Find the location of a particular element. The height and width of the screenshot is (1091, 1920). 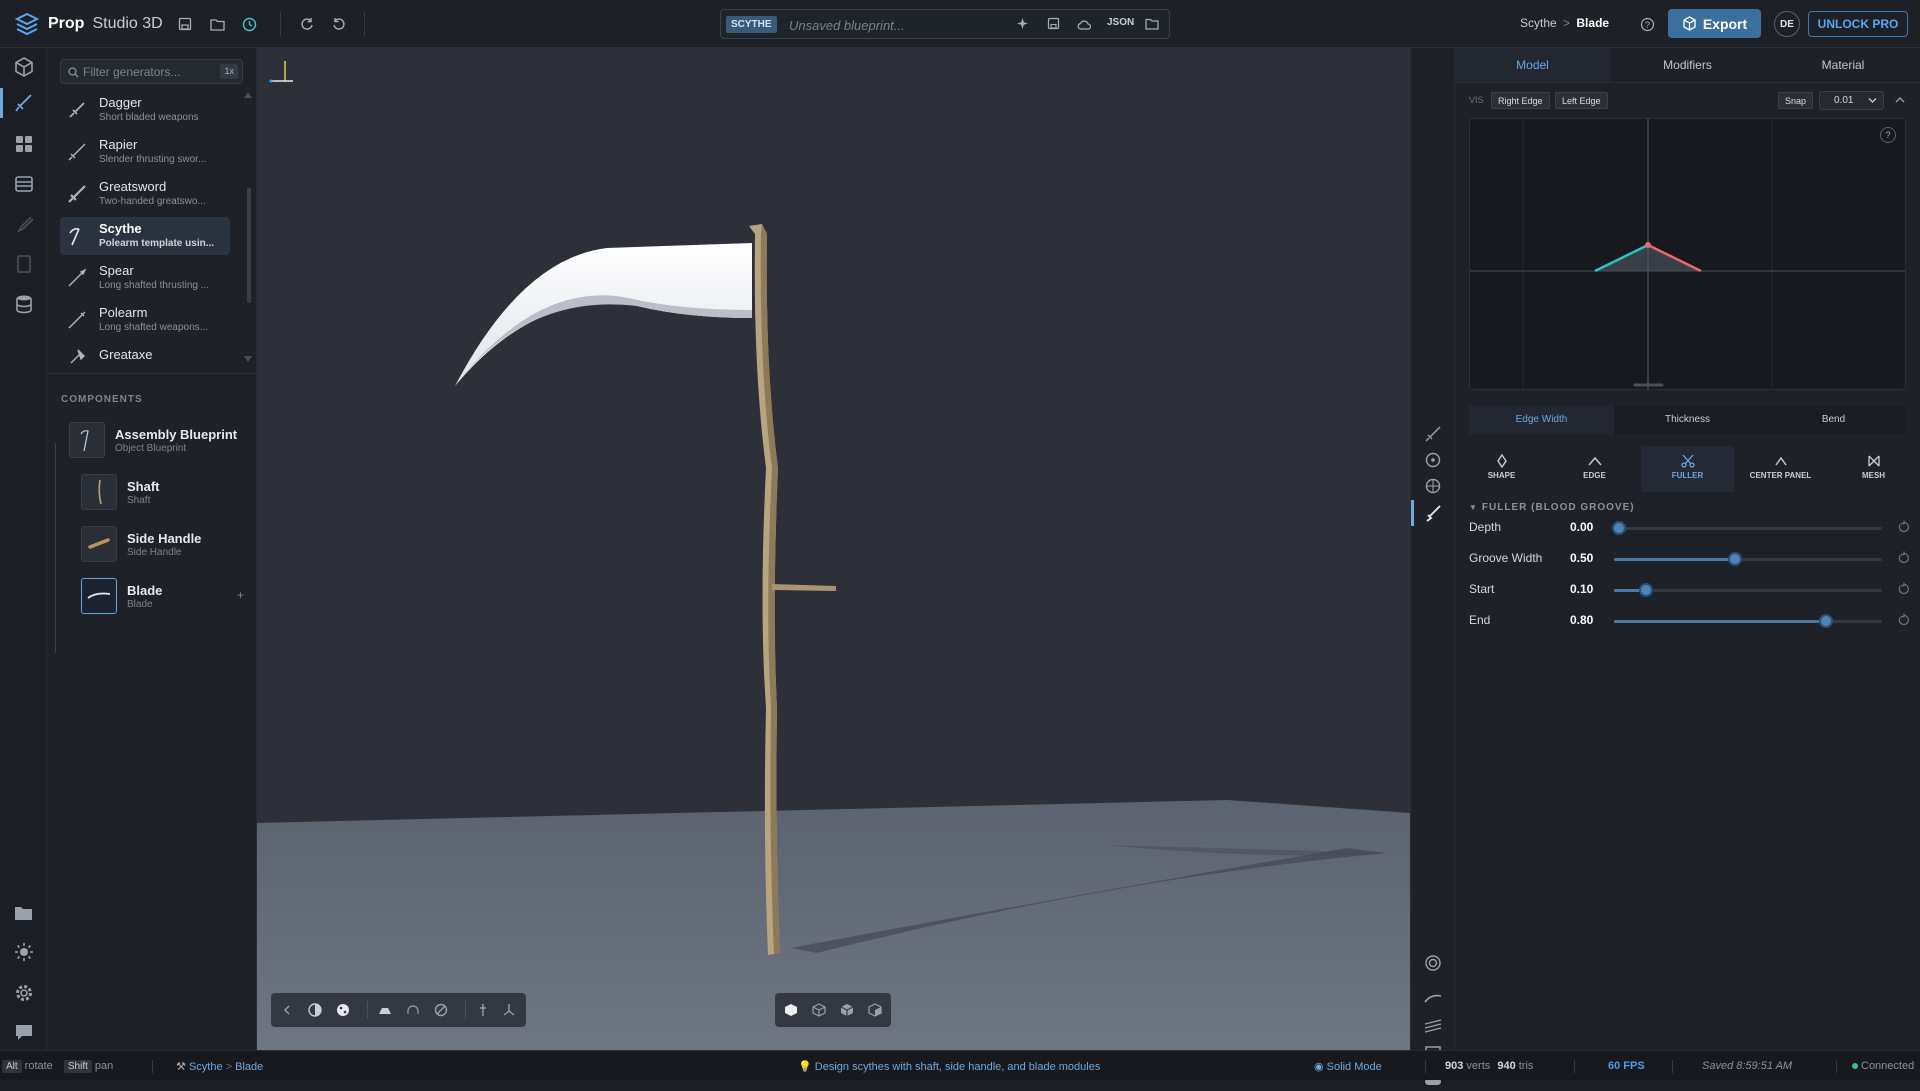

status-crumb-current: Blade is located at coordinates (249, 1067).